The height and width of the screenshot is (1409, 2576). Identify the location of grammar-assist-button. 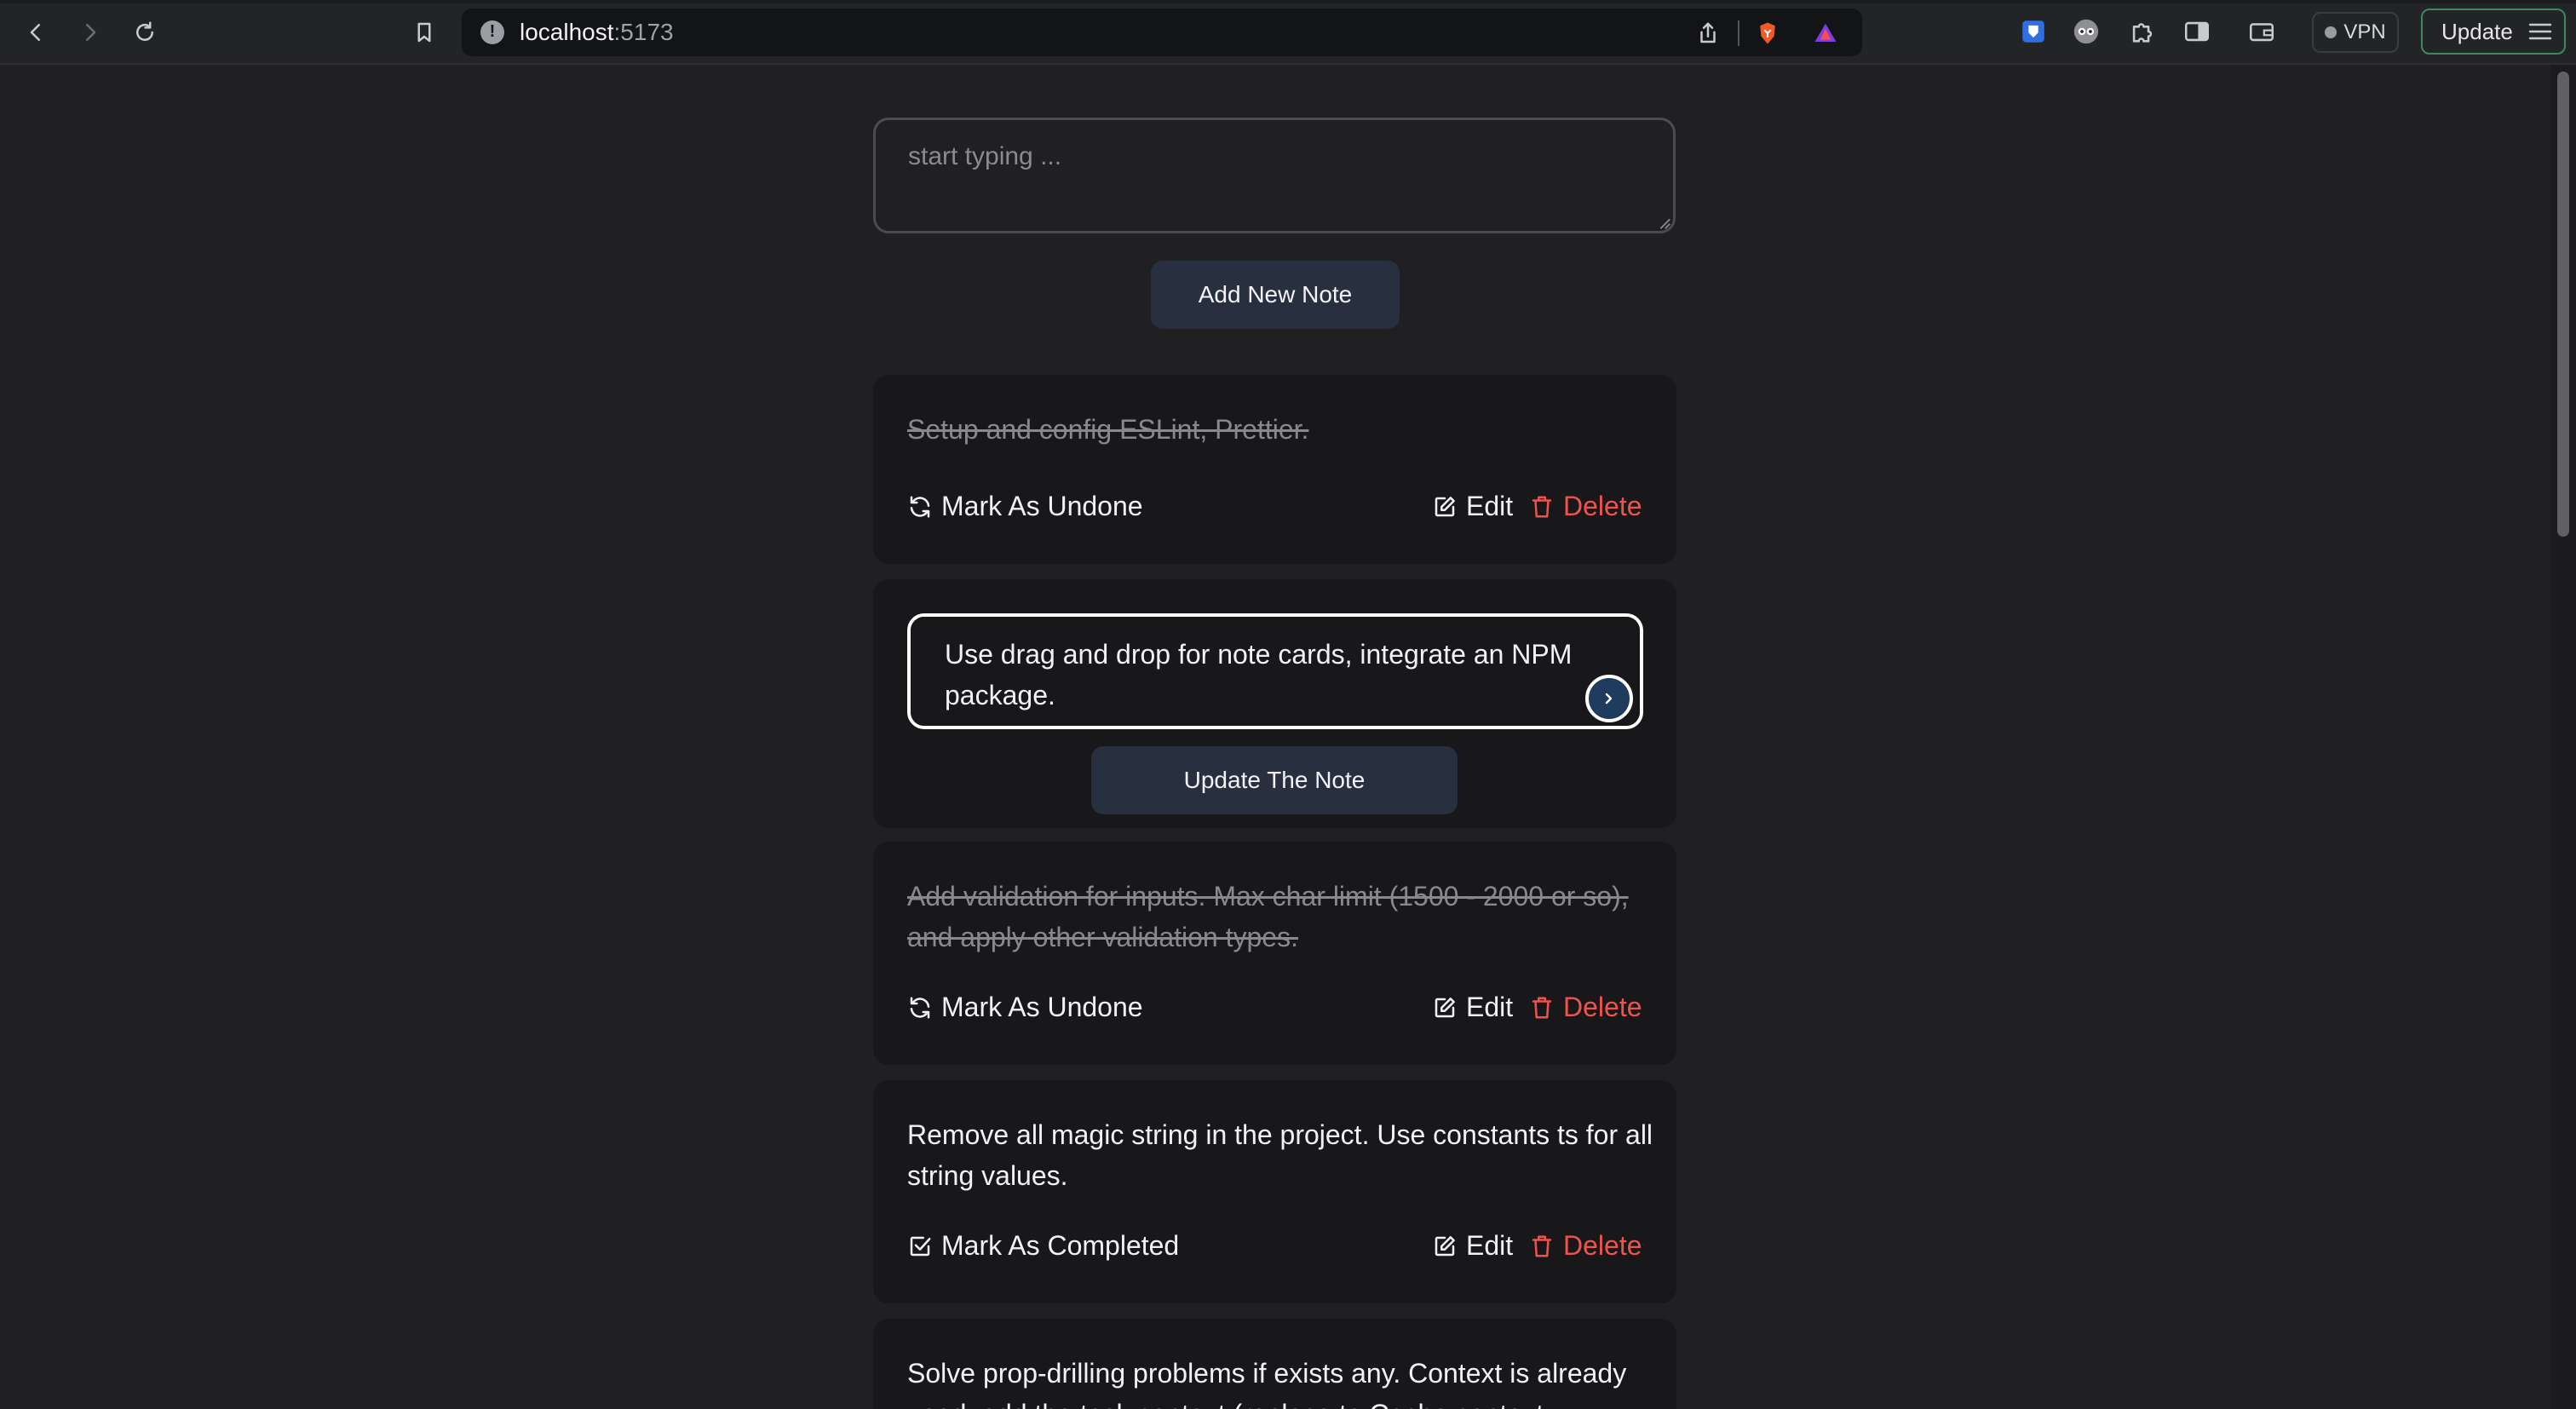
(1609, 698).